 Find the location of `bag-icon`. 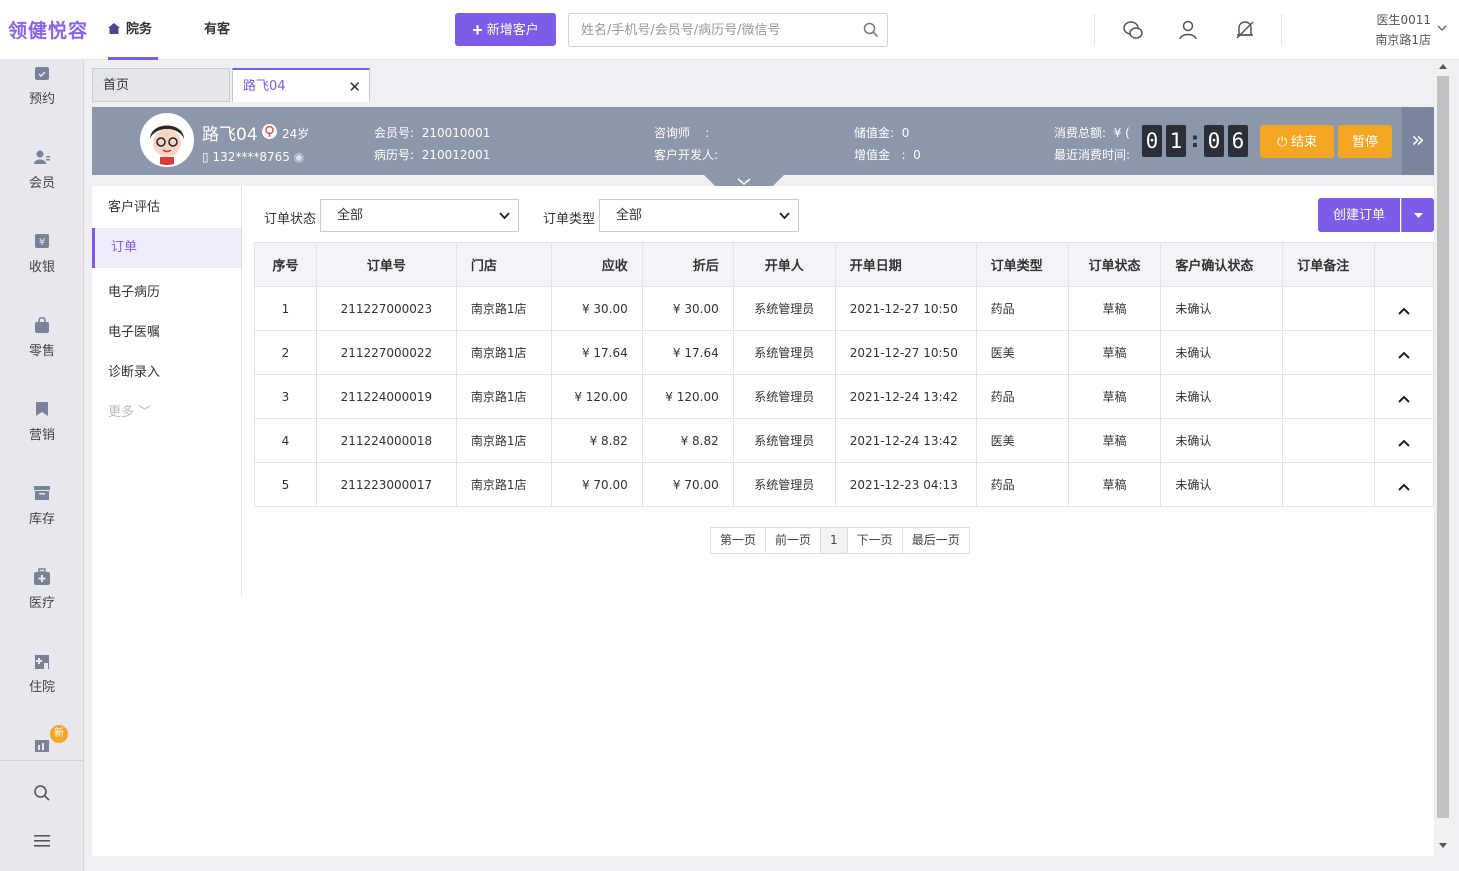

bag-icon is located at coordinates (42, 324).